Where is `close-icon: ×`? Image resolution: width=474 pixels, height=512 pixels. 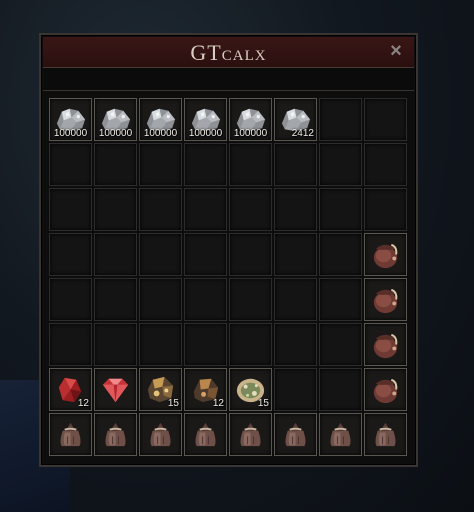 close-icon: × is located at coordinates (396, 51).